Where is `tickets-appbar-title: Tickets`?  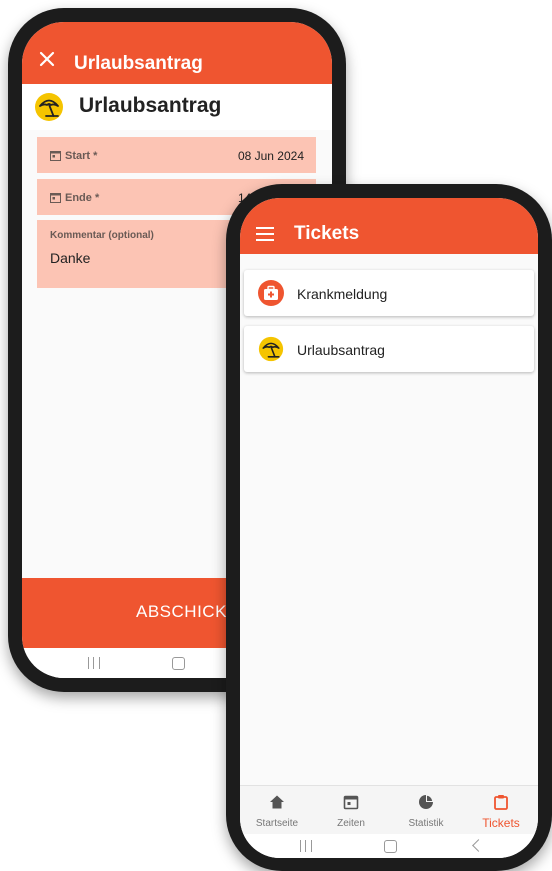
tickets-appbar-title: Tickets is located at coordinates (327, 233).